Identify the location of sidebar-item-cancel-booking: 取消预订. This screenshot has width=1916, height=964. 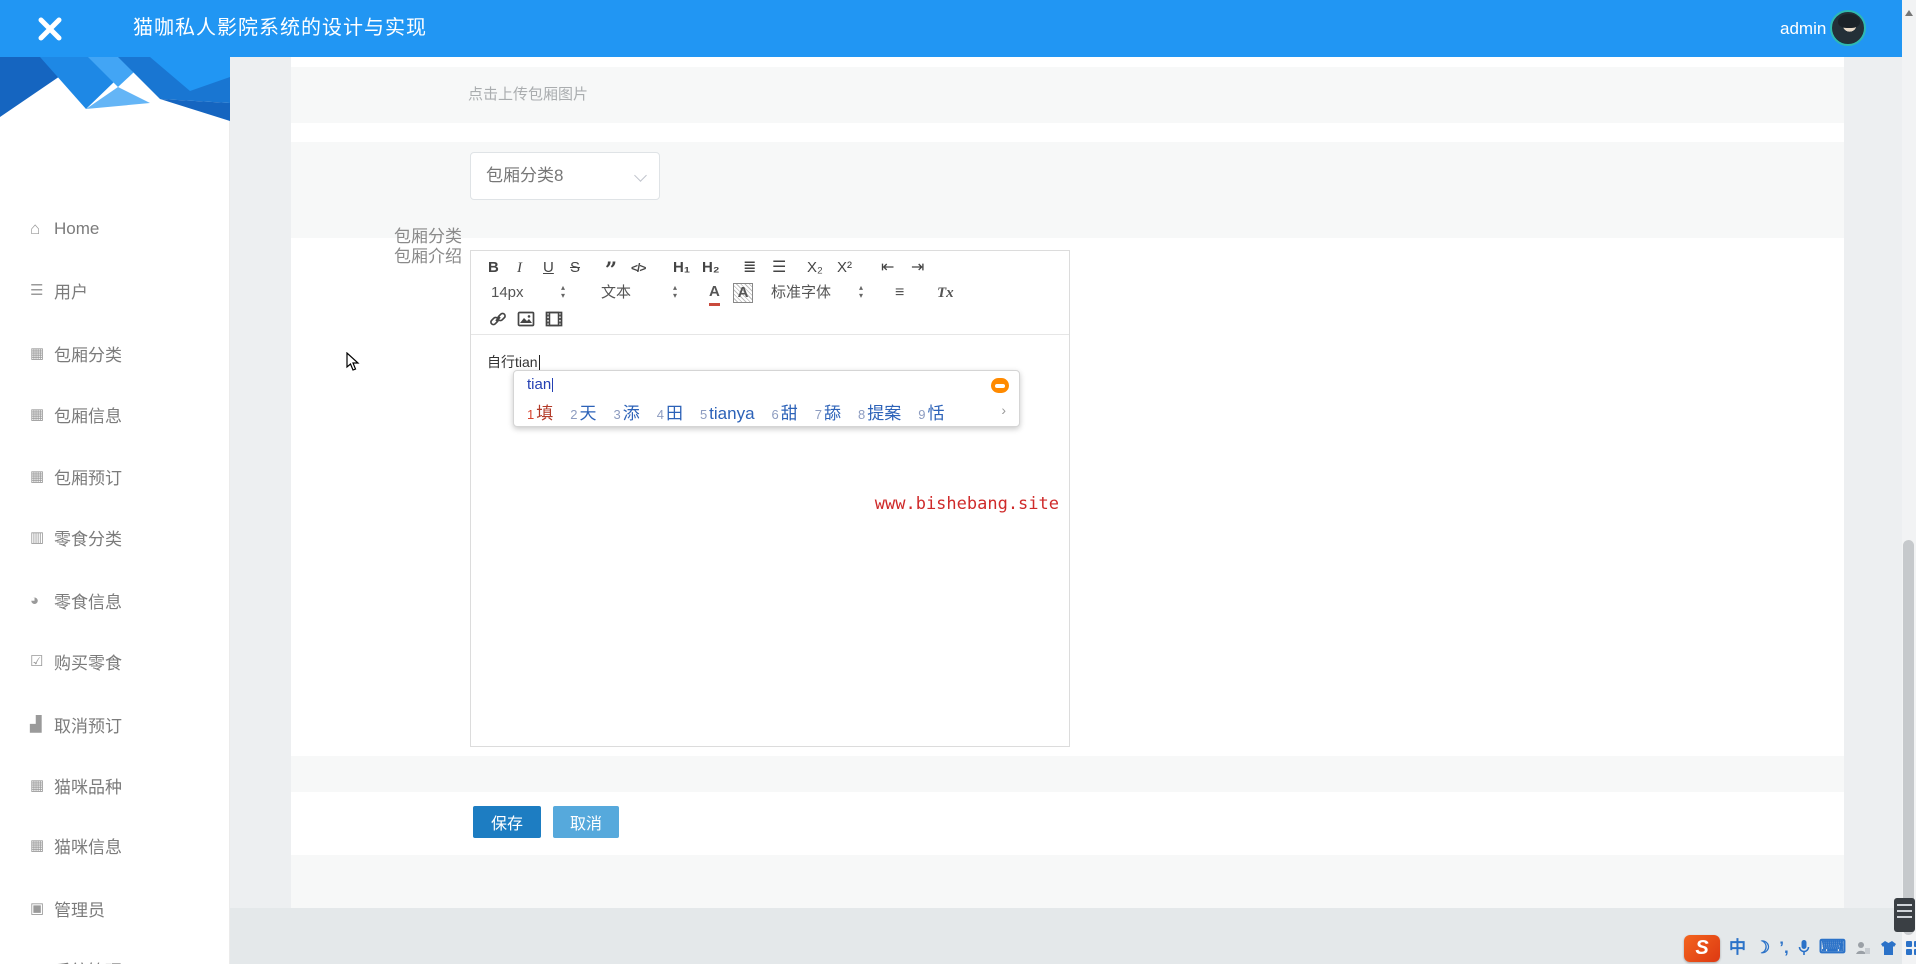
(76, 724).